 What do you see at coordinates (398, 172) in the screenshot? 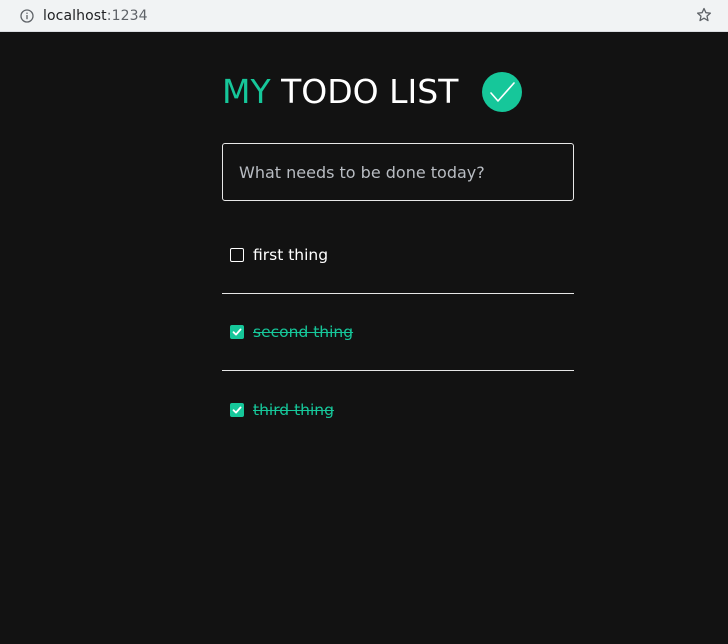
I see `new-todo-input` at bounding box center [398, 172].